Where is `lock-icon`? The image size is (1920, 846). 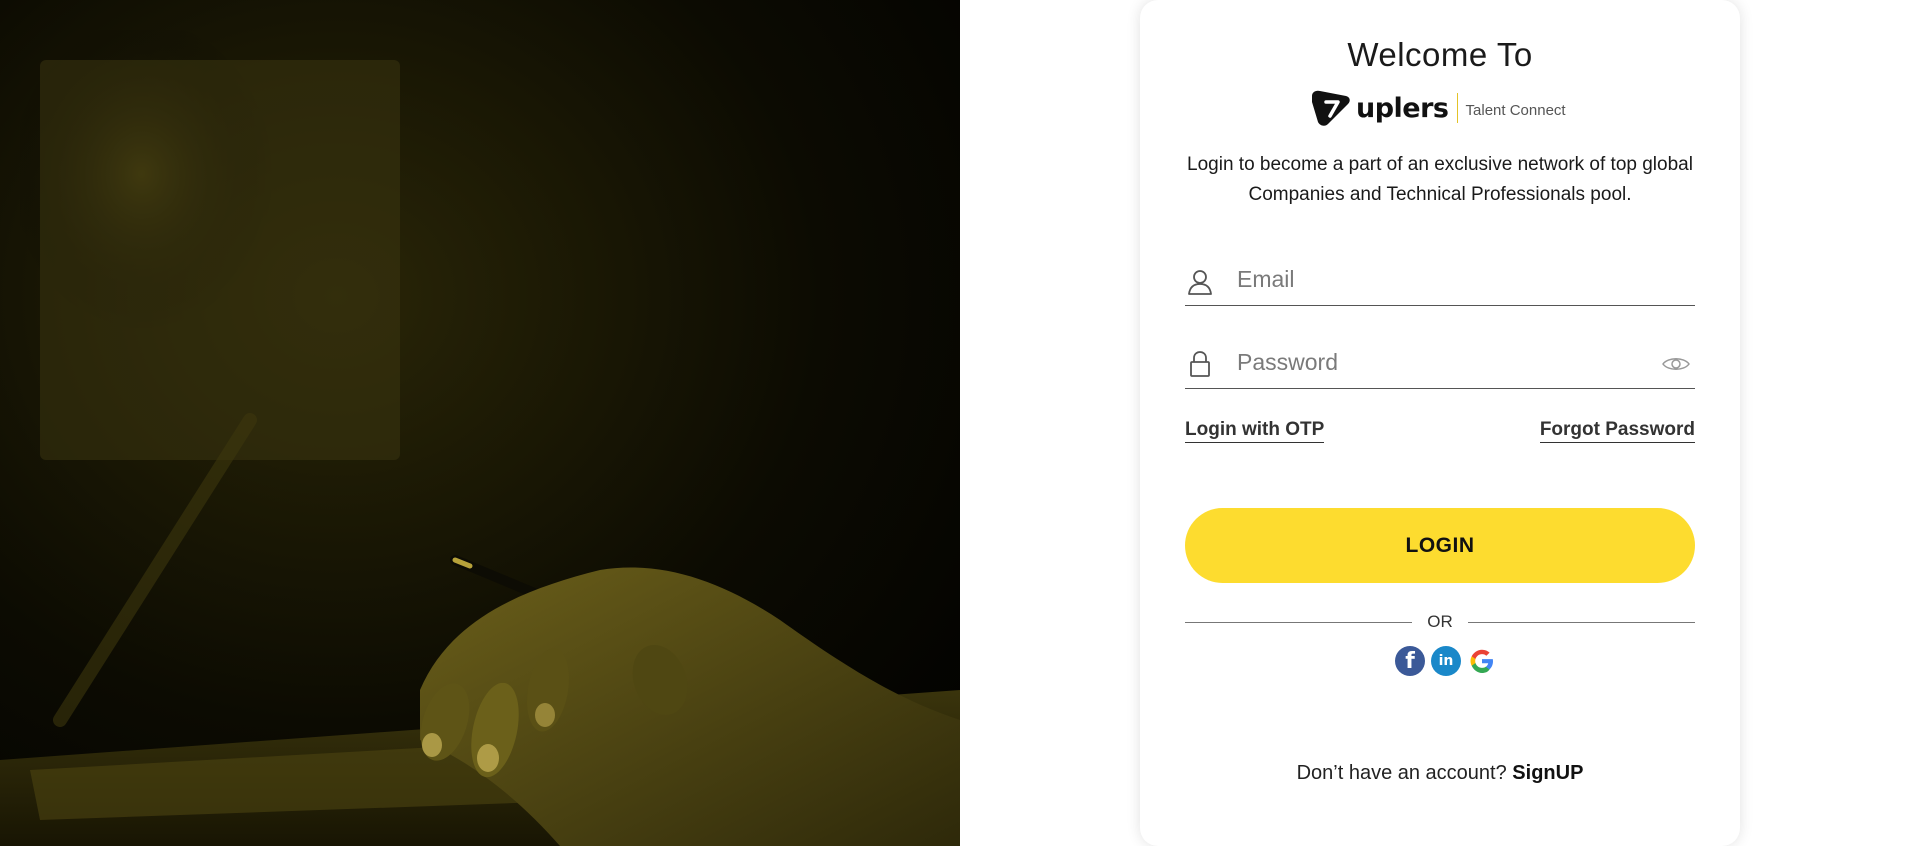 lock-icon is located at coordinates (1200, 364).